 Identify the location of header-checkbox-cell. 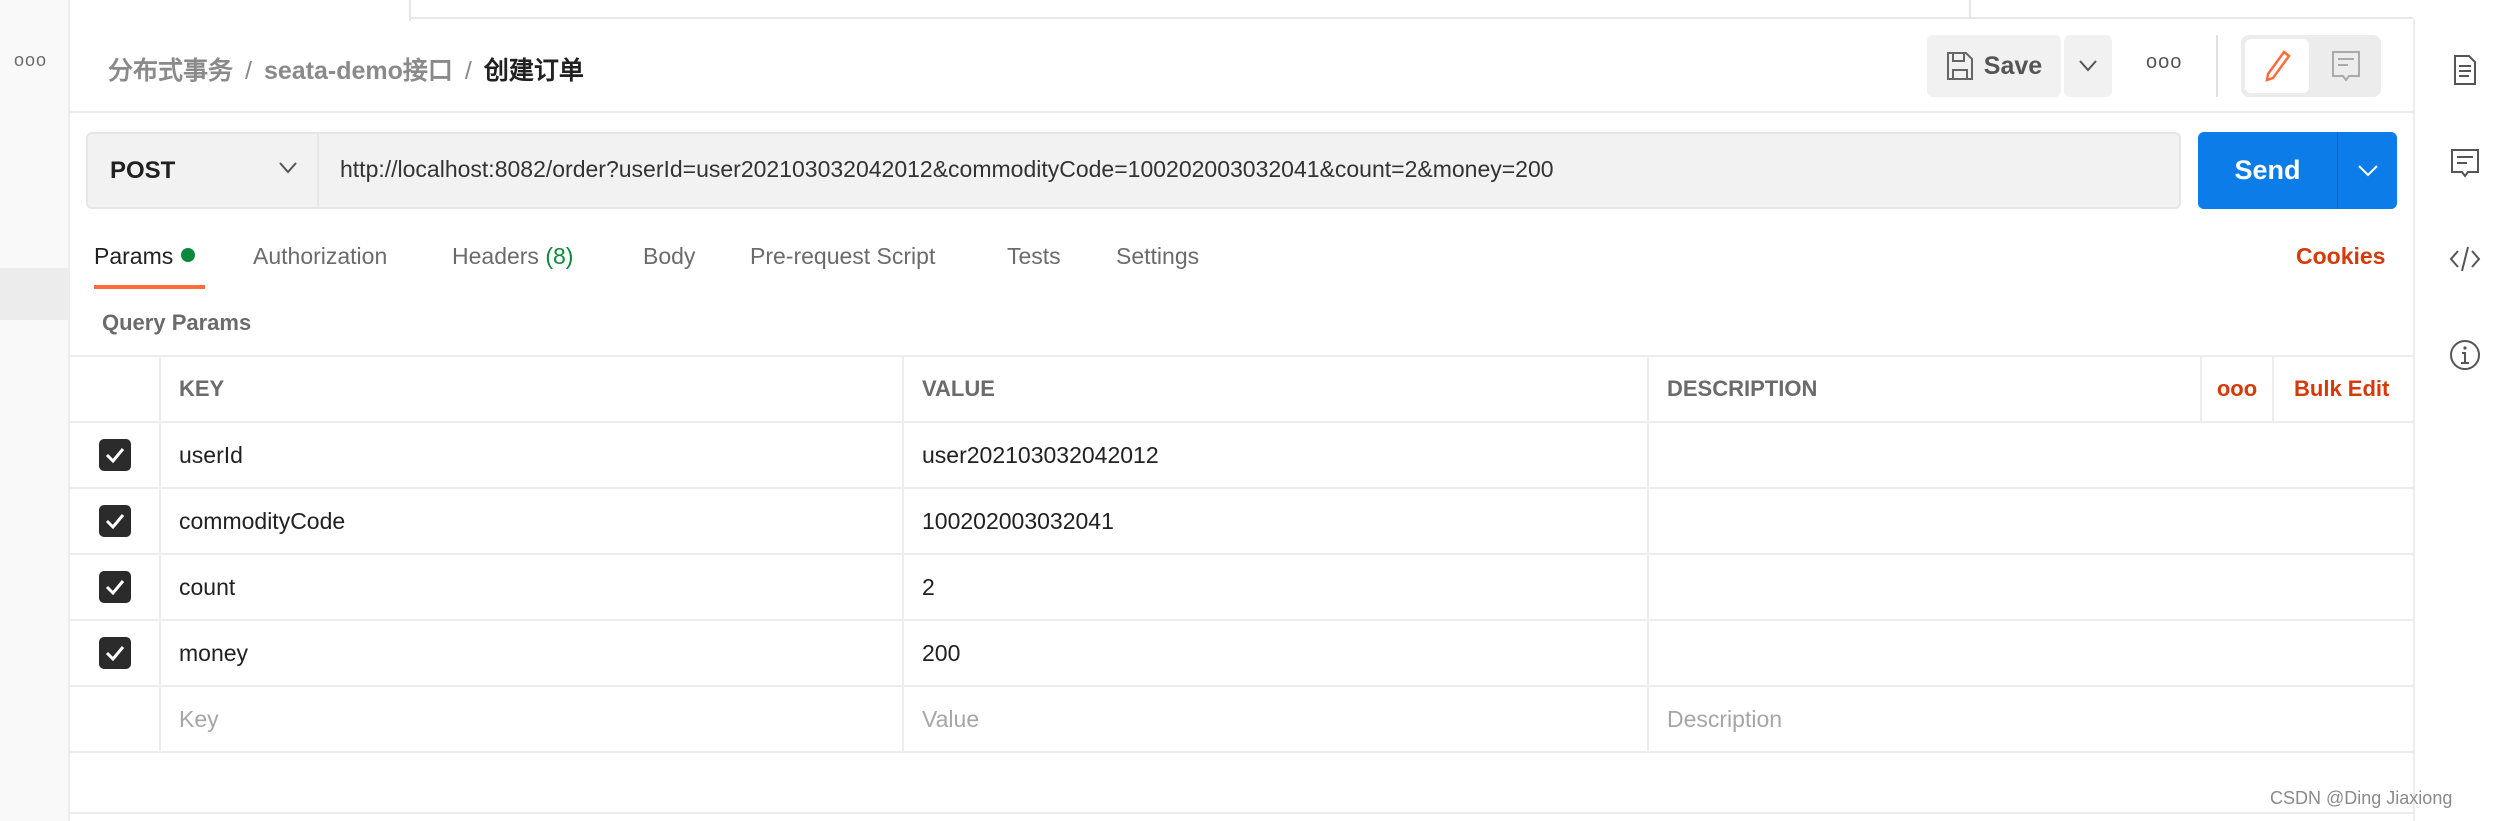
(114, 389).